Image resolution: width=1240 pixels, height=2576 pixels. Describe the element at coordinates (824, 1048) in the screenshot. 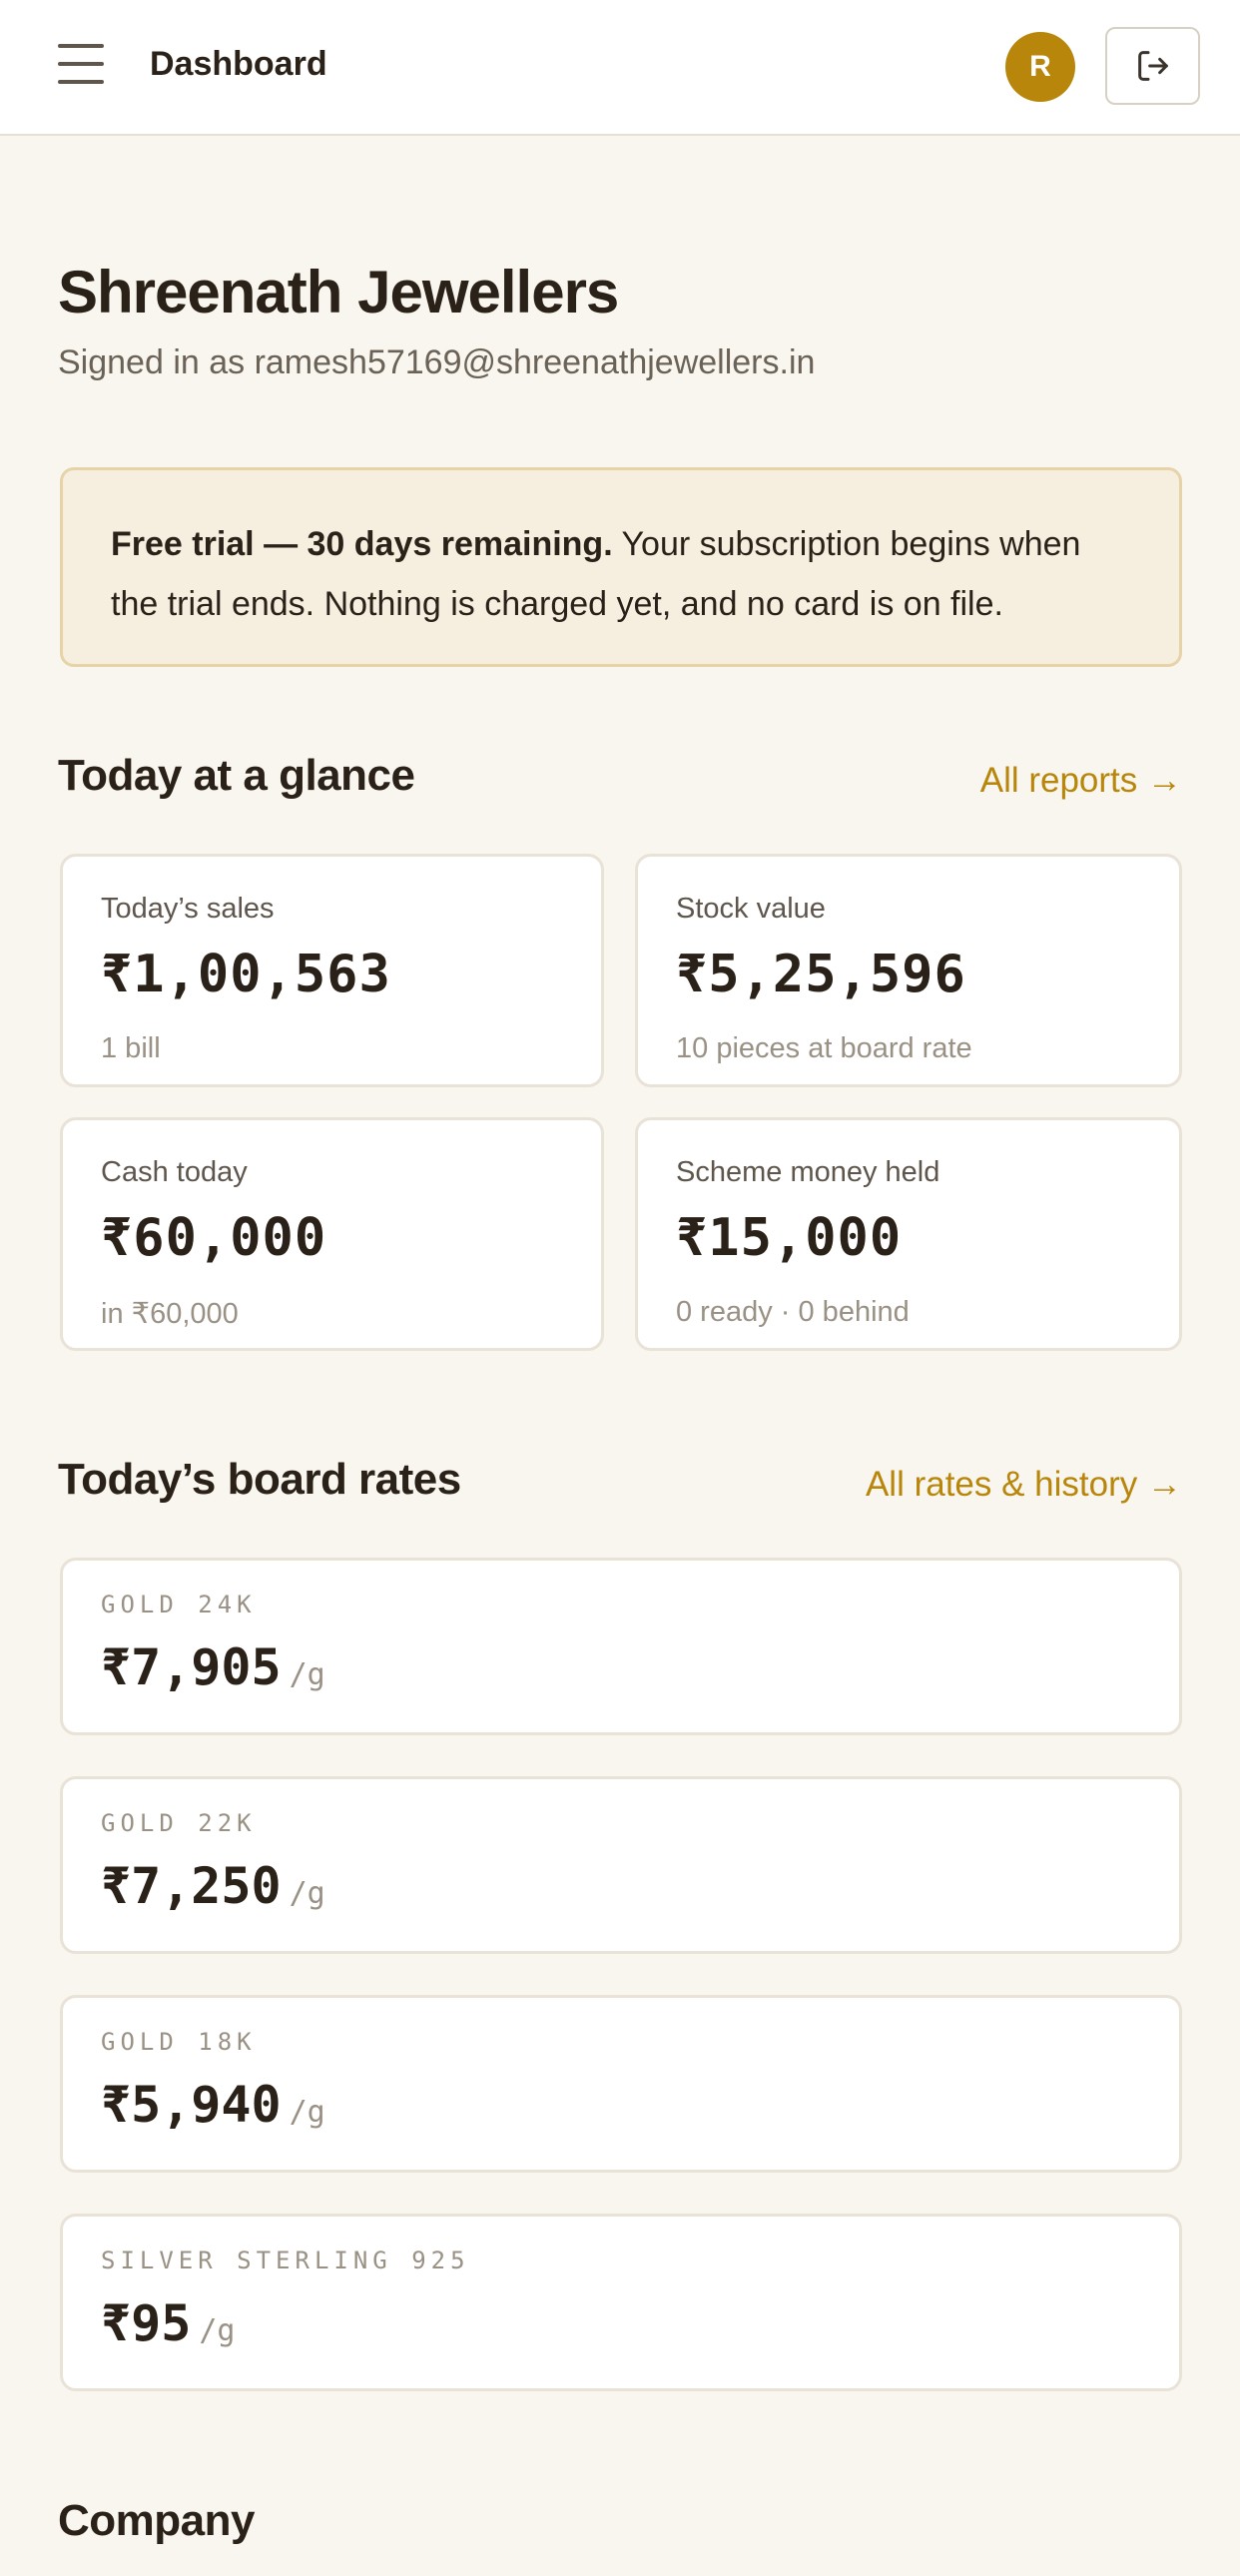

I see `stat-sub: 10 pieces at board rate` at that location.